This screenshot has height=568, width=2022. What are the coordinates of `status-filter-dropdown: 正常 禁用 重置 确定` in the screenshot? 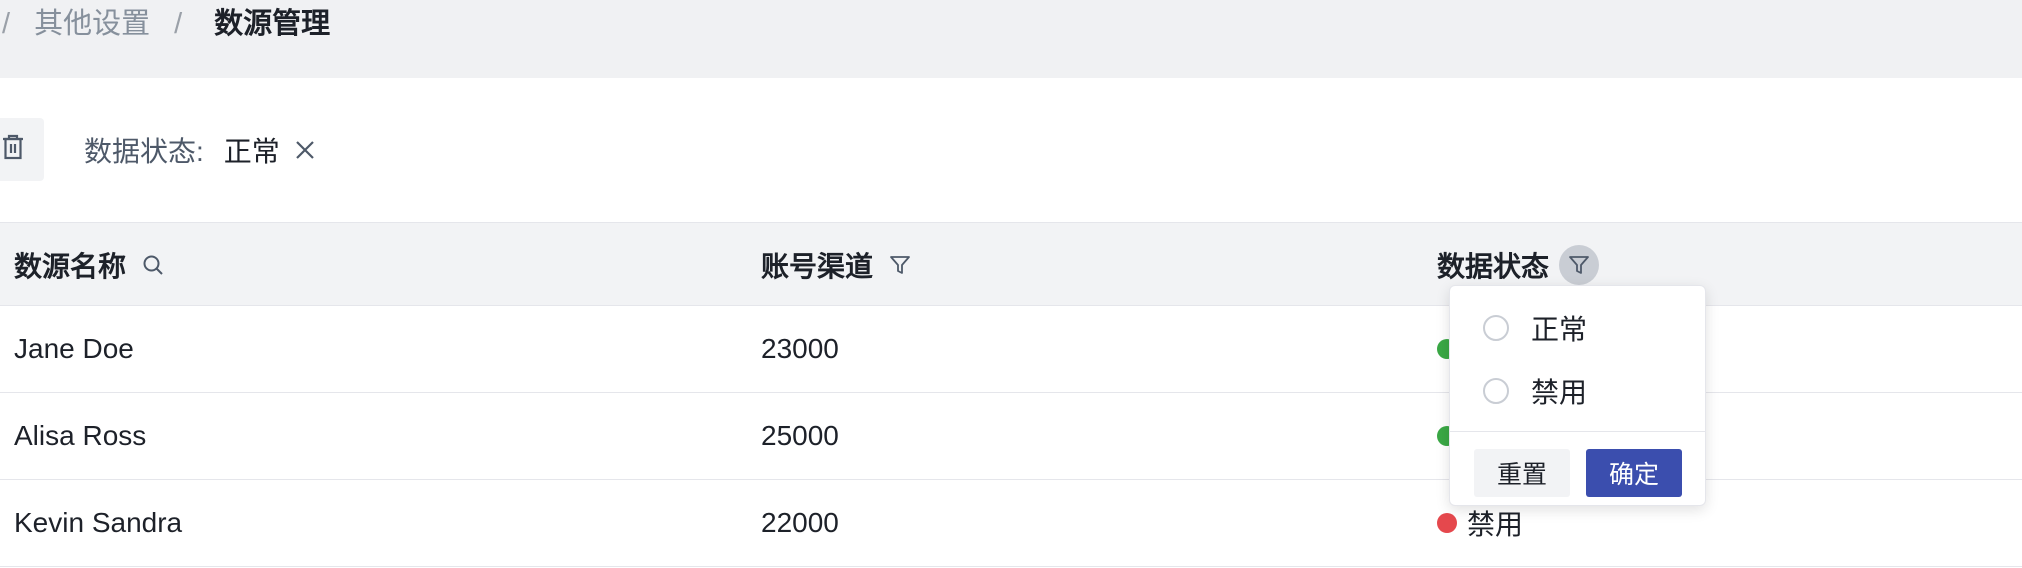 It's located at (1577, 395).